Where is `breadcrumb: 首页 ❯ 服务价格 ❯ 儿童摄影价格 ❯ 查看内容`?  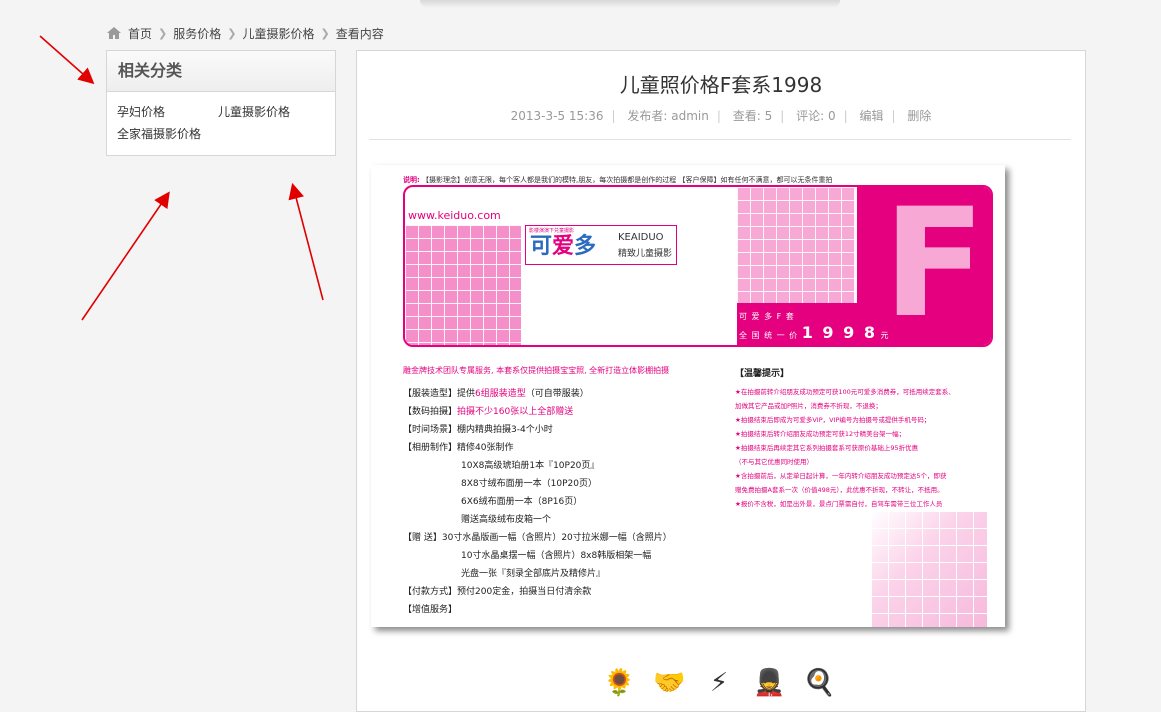
breadcrumb: 首页 ❯ 服务价格 ❯ 儿童摄影价格 ❯ 查看内容 is located at coordinates (245, 33).